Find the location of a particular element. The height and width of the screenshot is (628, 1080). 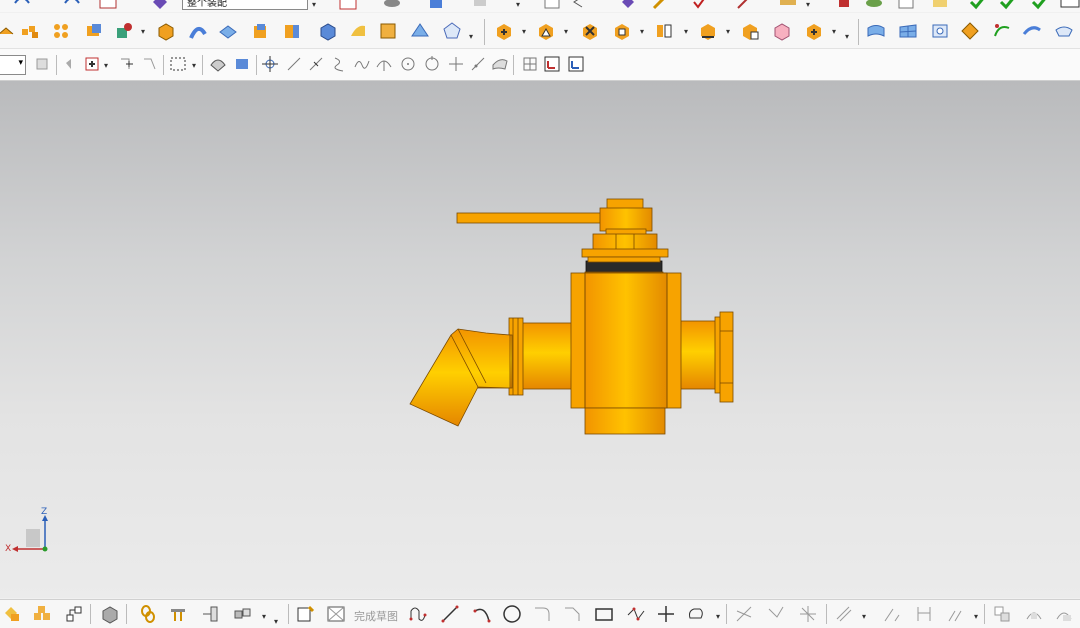

studio-spline-icon is located at coordinates (636, 614).